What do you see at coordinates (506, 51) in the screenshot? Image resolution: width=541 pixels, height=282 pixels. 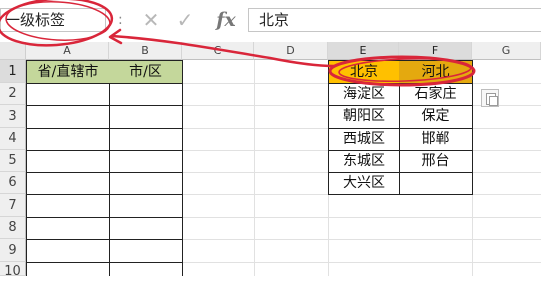 I see `column-header-g: G` at bounding box center [506, 51].